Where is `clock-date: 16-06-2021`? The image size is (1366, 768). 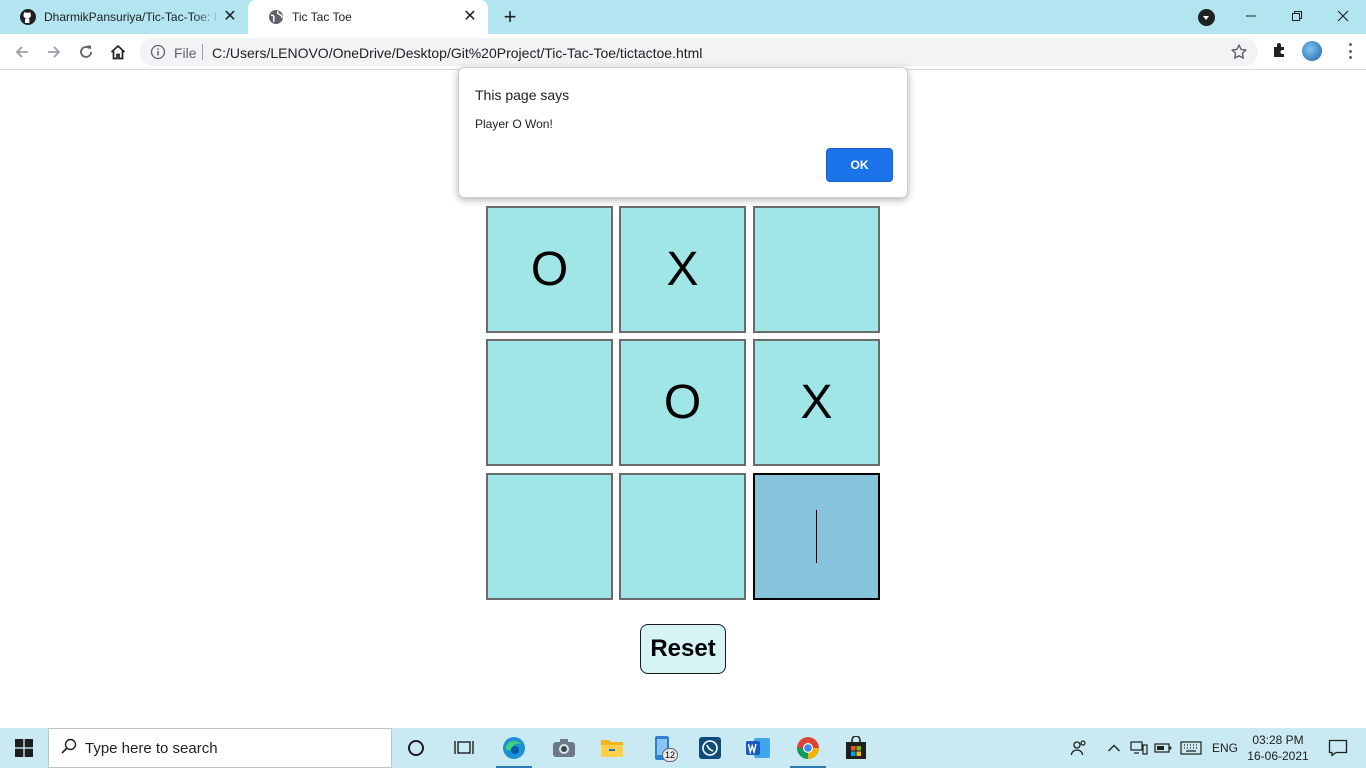
clock-date: 16-06-2021 is located at coordinates (1278, 756).